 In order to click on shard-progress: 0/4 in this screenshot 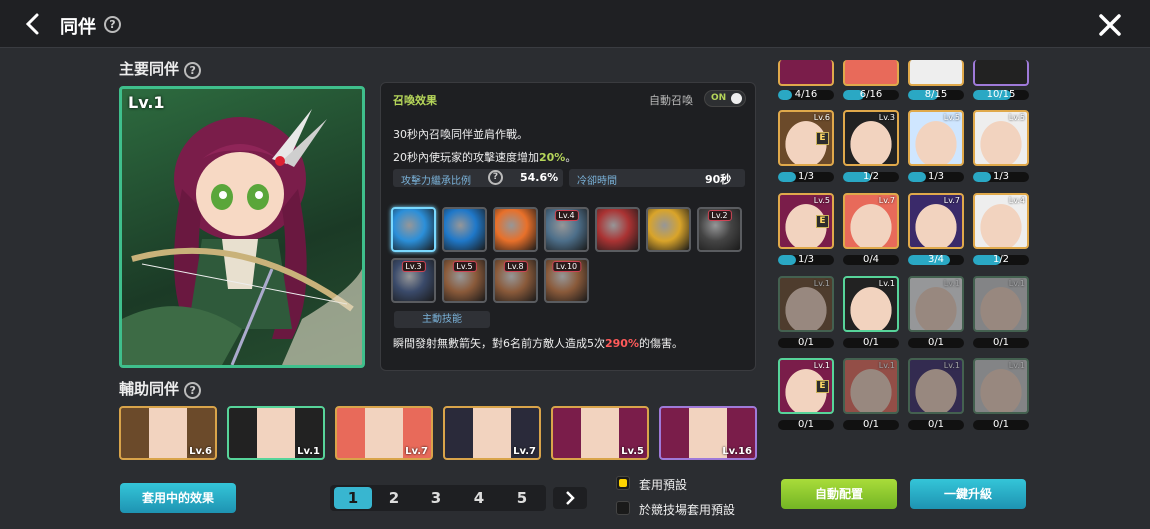, I will do `click(871, 260)`.